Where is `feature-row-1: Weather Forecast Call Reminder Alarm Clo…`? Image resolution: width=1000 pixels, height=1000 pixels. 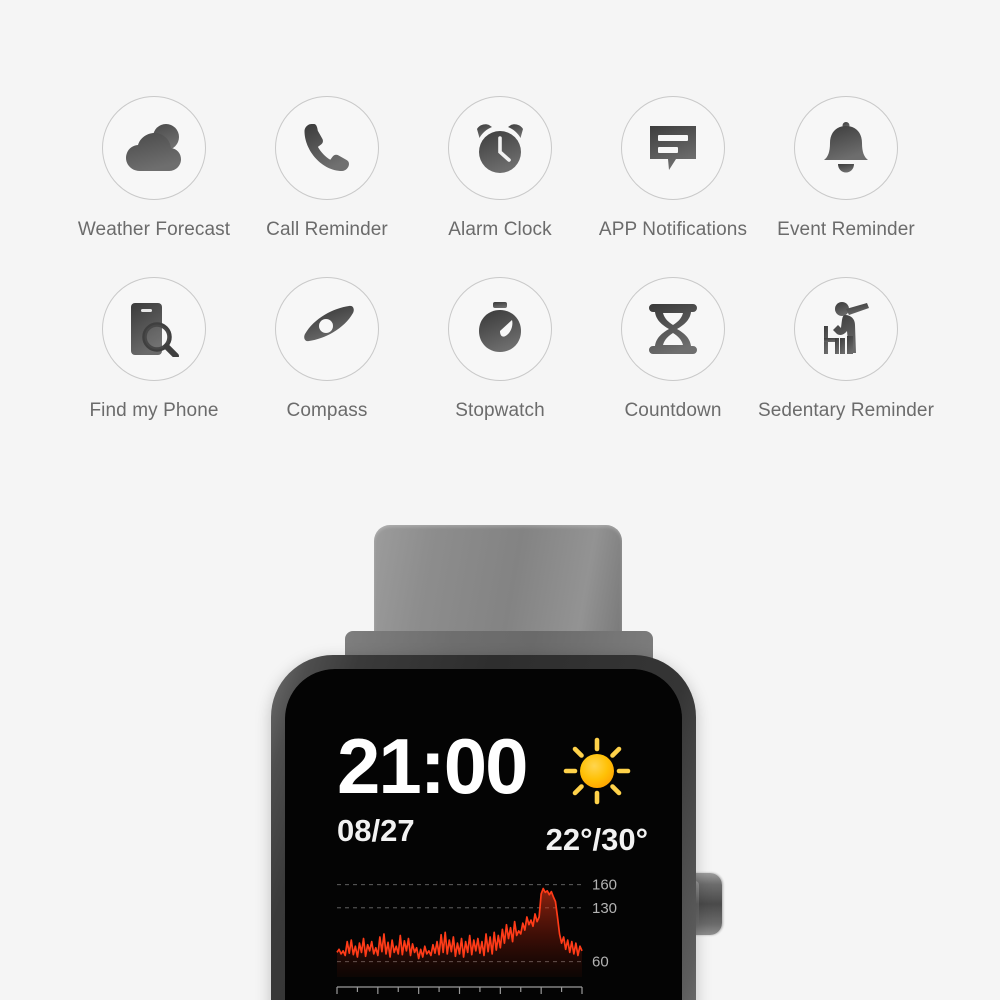
feature-row-1: Weather Forecast Call Reminder Alarm Clo… is located at coordinates (500, 168).